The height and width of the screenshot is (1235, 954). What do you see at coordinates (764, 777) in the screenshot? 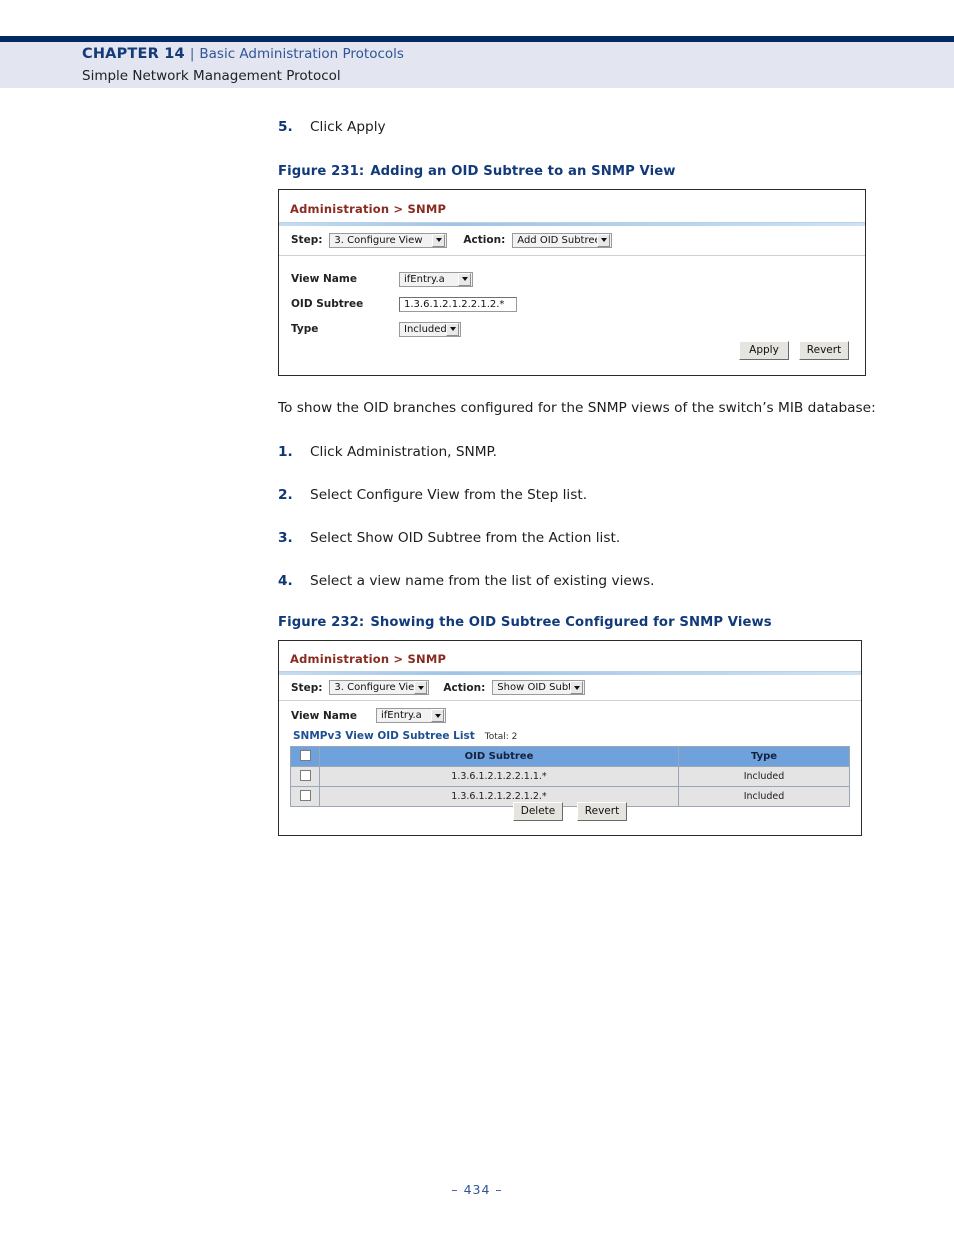
I see `table-cell-type: Included` at bounding box center [764, 777].